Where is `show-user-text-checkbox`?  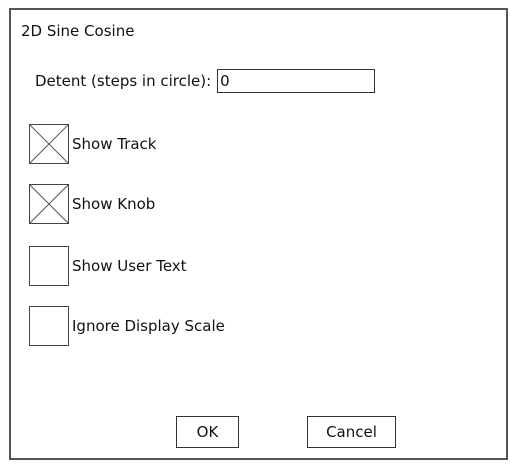
show-user-text-checkbox is located at coordinates (49, 266).